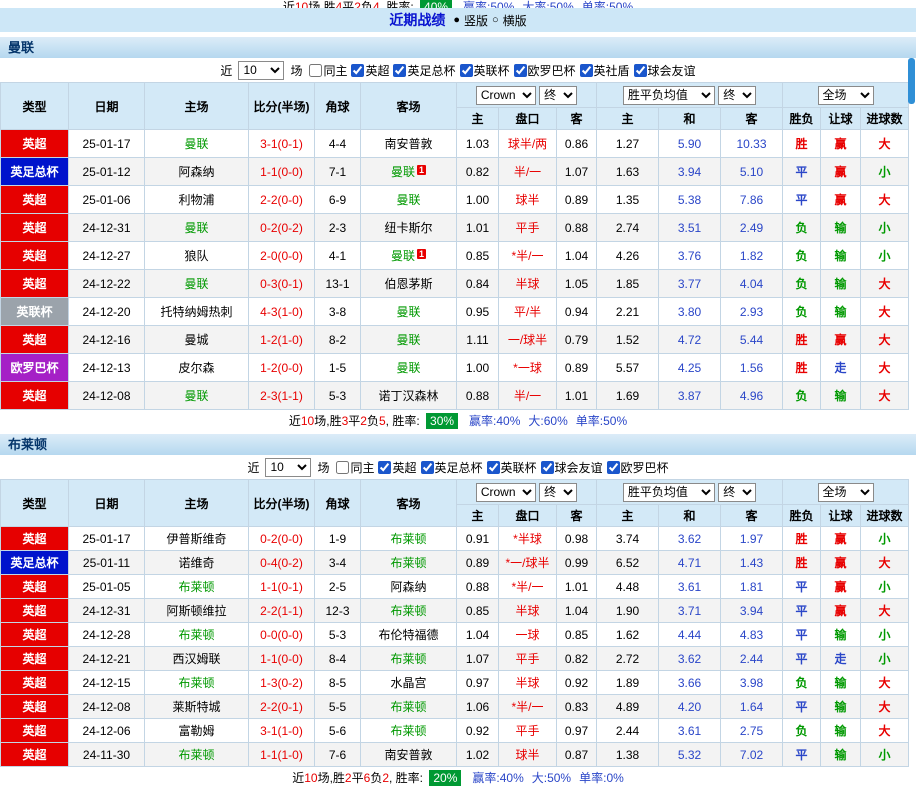 This screenshot has height=788, width=916. Describe the element at coordinates (477, 538) in the screenshot. I see `crown-home-odds-cell: 0.91` at that location.